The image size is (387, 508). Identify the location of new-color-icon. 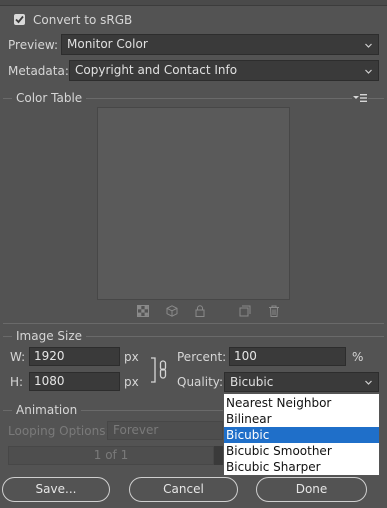
(245, 311).